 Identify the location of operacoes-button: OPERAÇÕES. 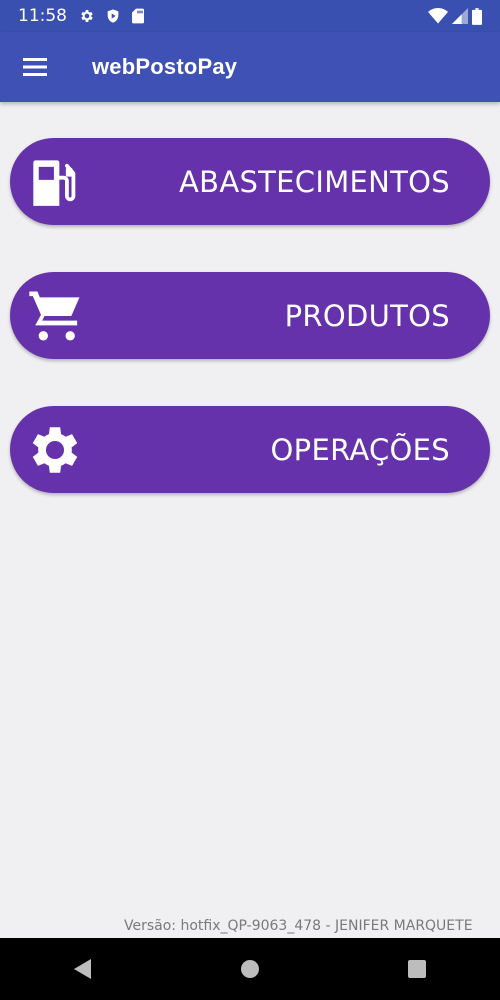
(250, 449).